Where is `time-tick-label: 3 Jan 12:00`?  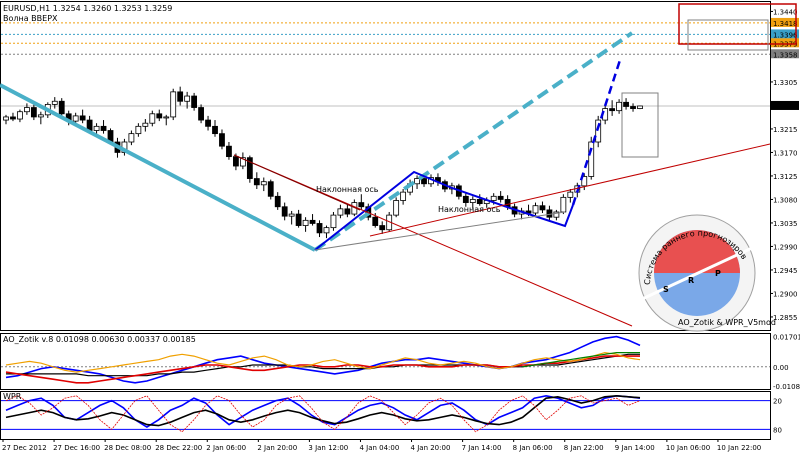
time-tick-label: 3 Jan 12:00 is located at coordinates (328, 448).